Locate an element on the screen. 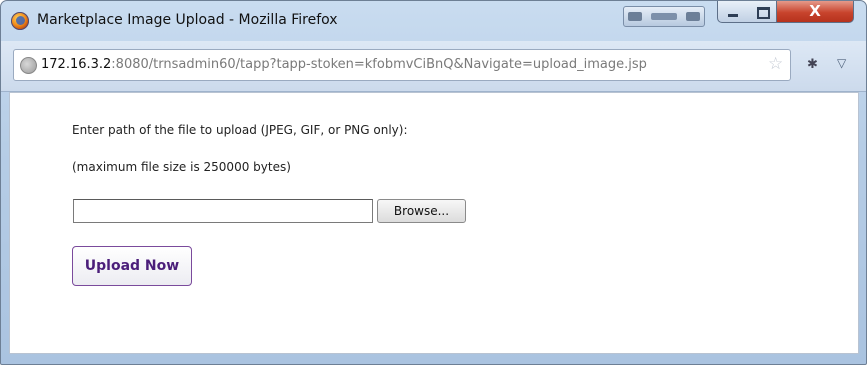  minimize-button is located at coordinates (733, 12).